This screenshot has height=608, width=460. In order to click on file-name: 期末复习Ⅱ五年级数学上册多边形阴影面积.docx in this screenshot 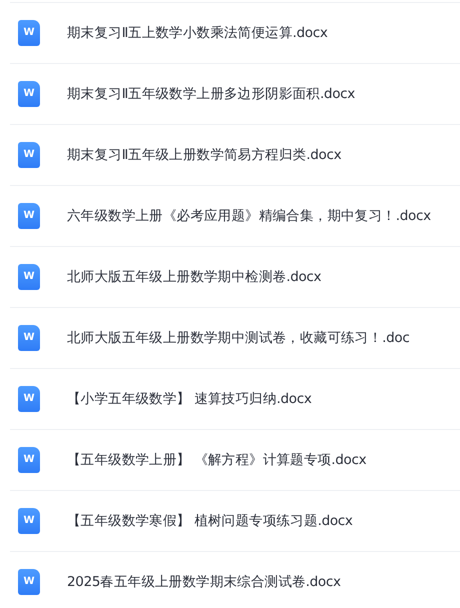, I will do `click(211, 94)`.